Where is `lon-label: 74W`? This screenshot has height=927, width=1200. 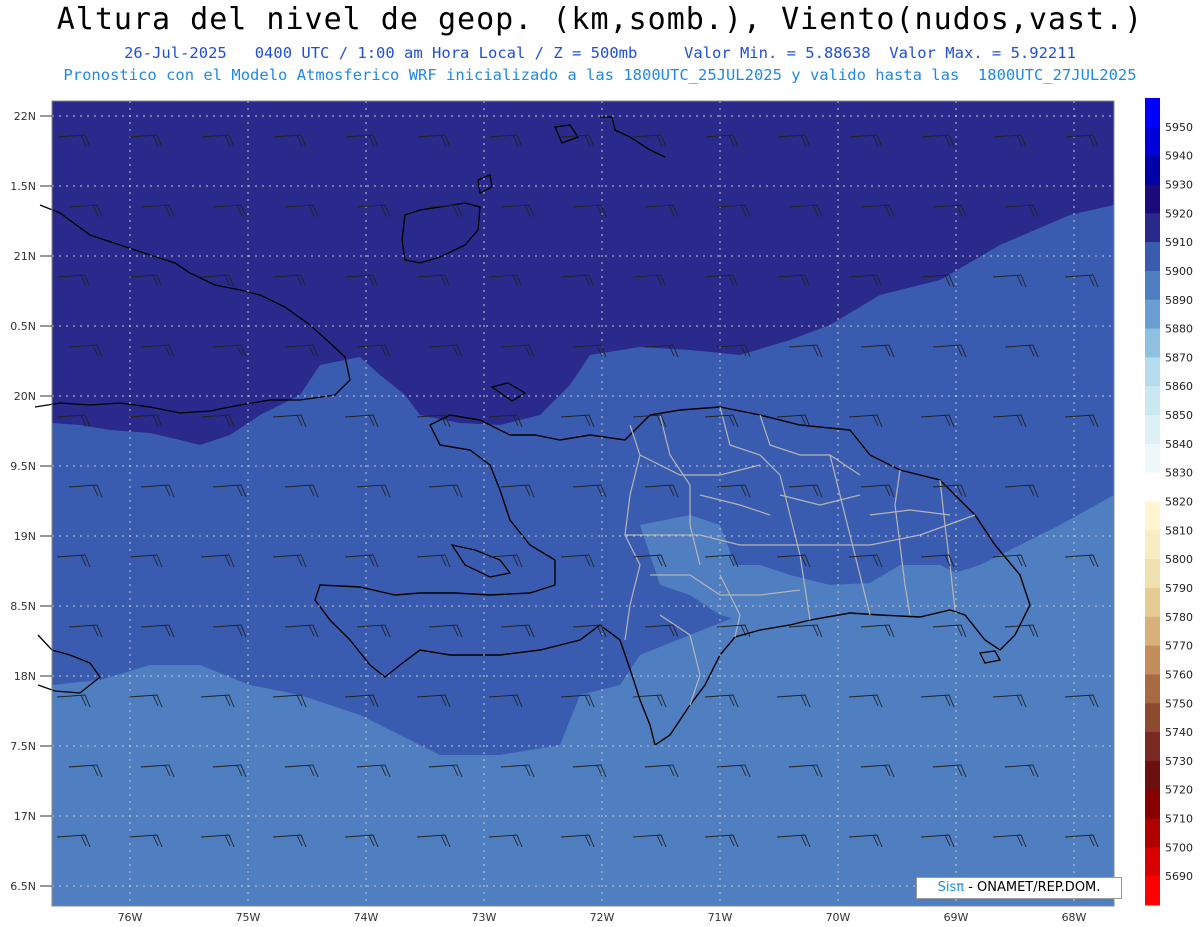
lon-label: 74W is located at coordinates (366, 917).